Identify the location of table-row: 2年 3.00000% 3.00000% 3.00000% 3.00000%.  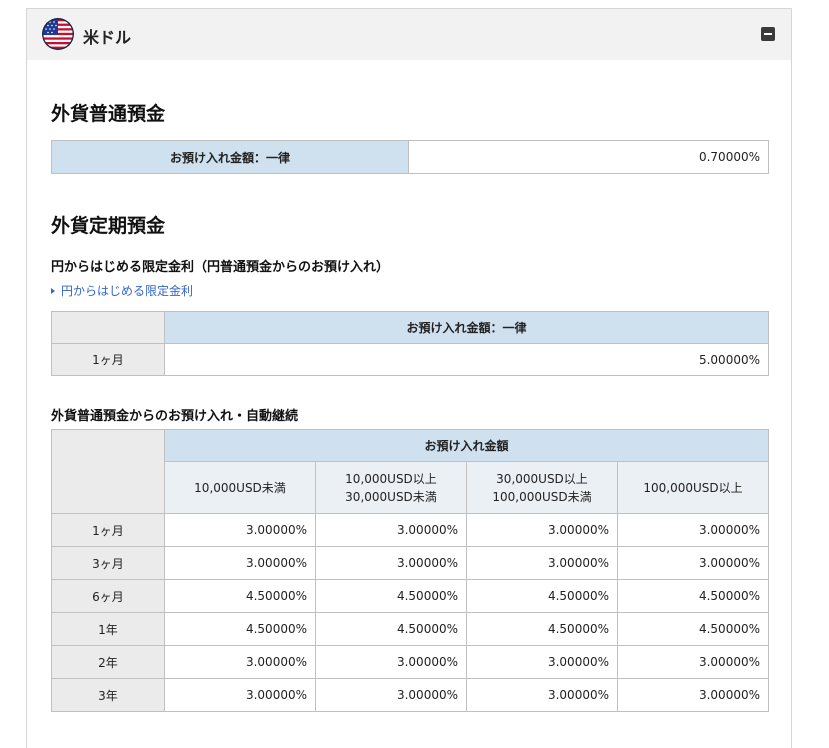
(410, 662).